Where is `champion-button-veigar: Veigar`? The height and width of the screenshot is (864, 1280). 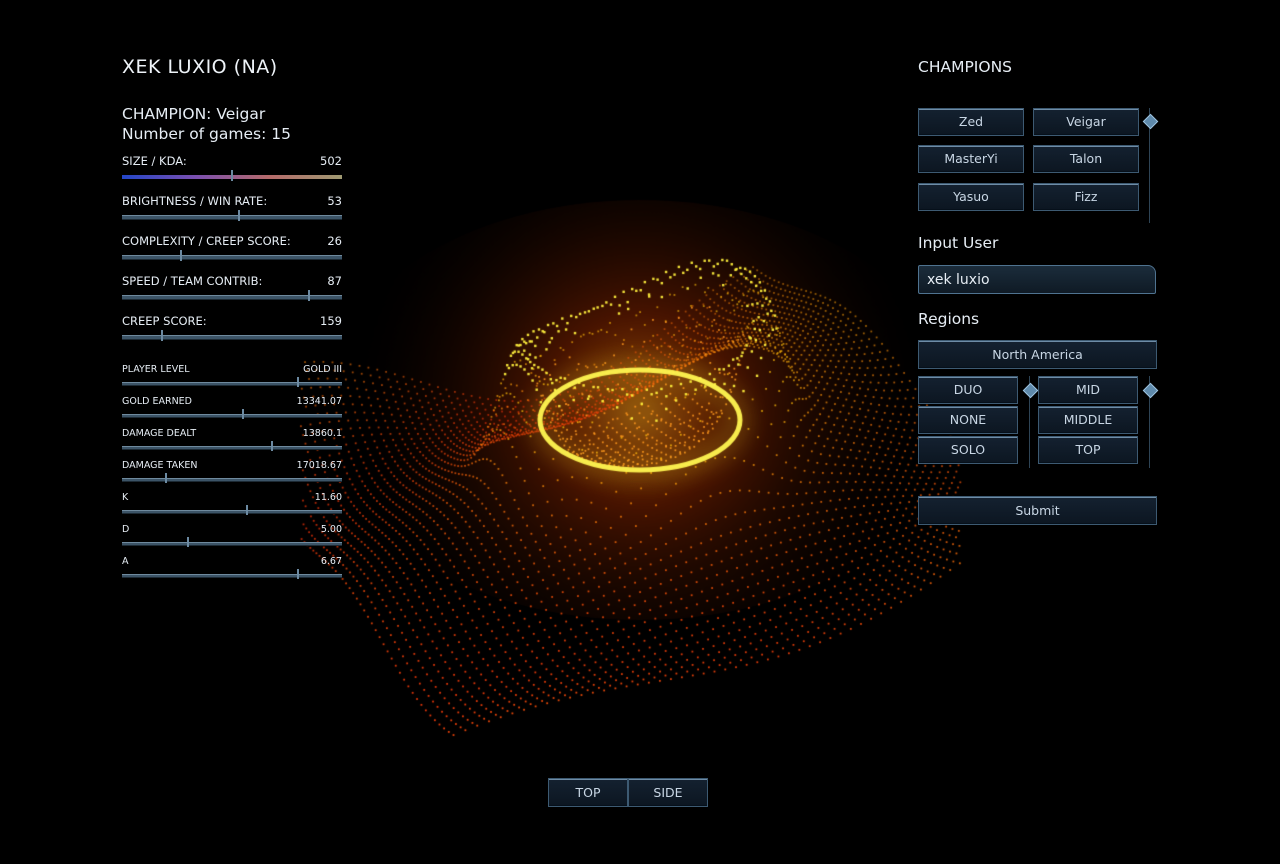
champion-button-veigar: Veigar is located at coordinates (1086, 122).